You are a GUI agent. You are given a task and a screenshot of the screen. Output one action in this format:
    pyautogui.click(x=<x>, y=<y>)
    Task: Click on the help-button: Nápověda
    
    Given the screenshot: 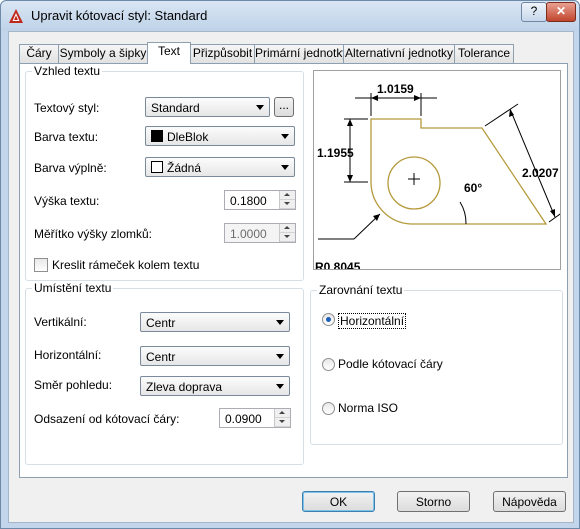 What is the action you would take?
    pyautogui.click(x=529, y=501)
    